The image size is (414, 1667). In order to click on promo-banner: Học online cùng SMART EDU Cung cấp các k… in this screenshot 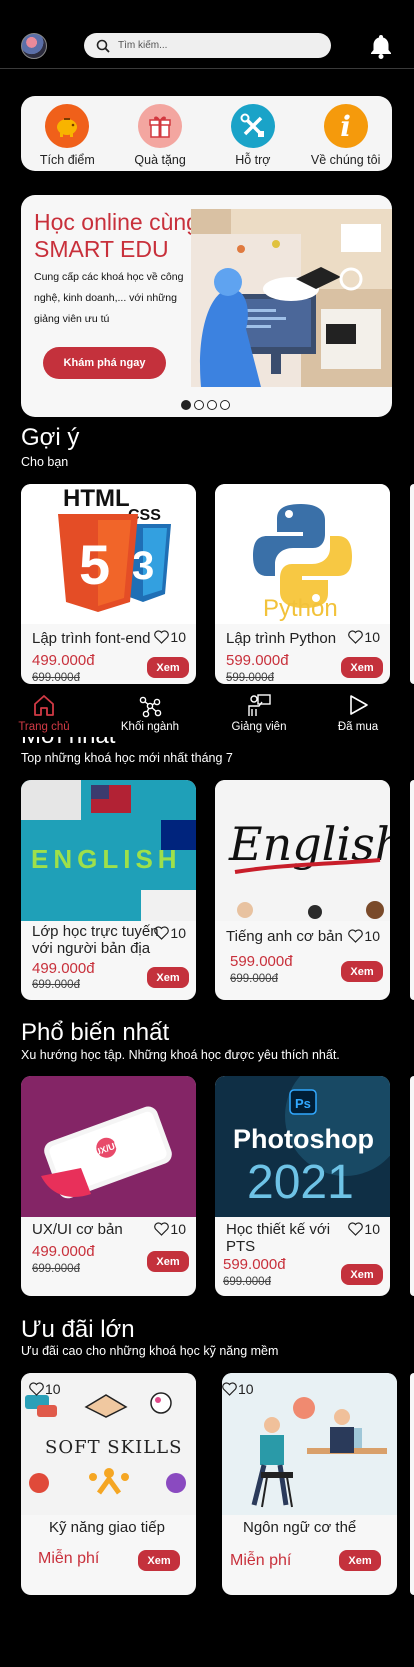, I will do `click(206, 306)`.